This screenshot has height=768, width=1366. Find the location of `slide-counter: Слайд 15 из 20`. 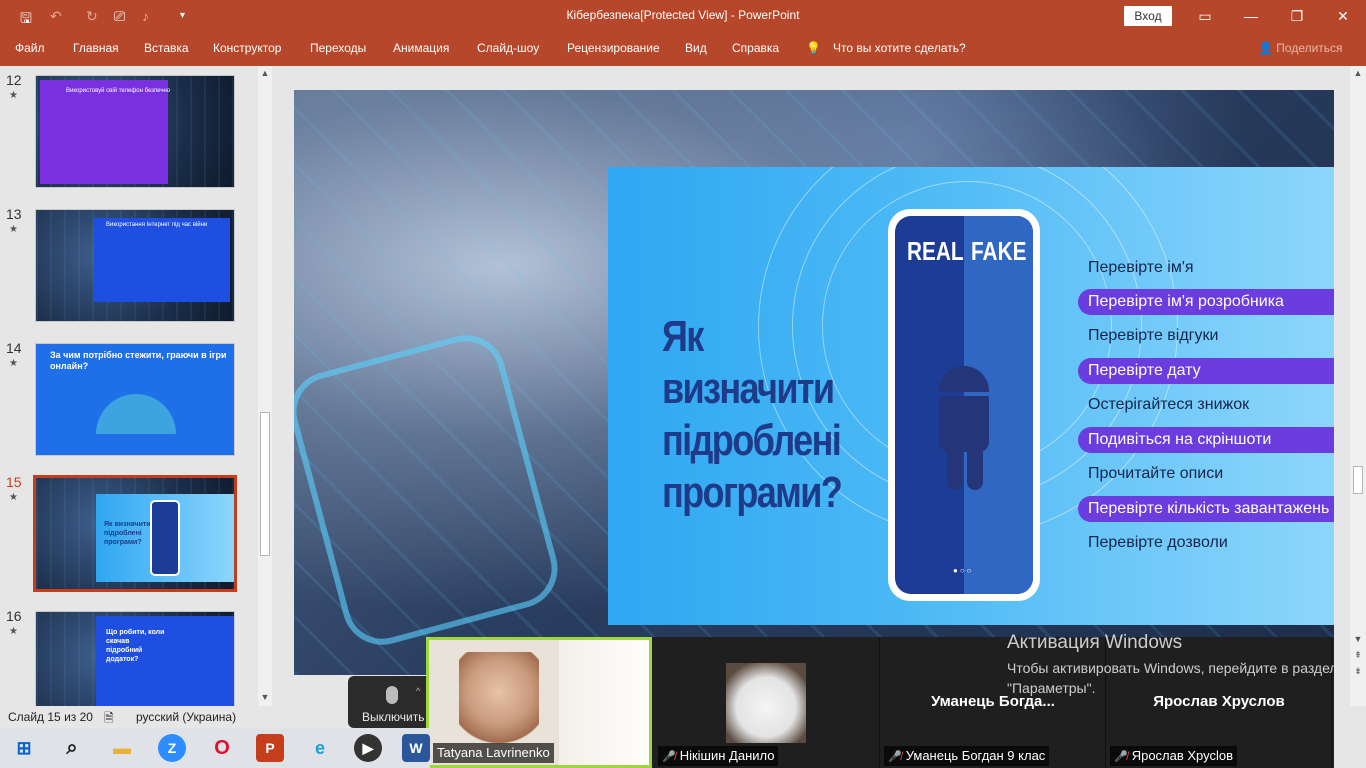

slide-counter: Слайд 15 из 20 is located at coordinates (50, 717).